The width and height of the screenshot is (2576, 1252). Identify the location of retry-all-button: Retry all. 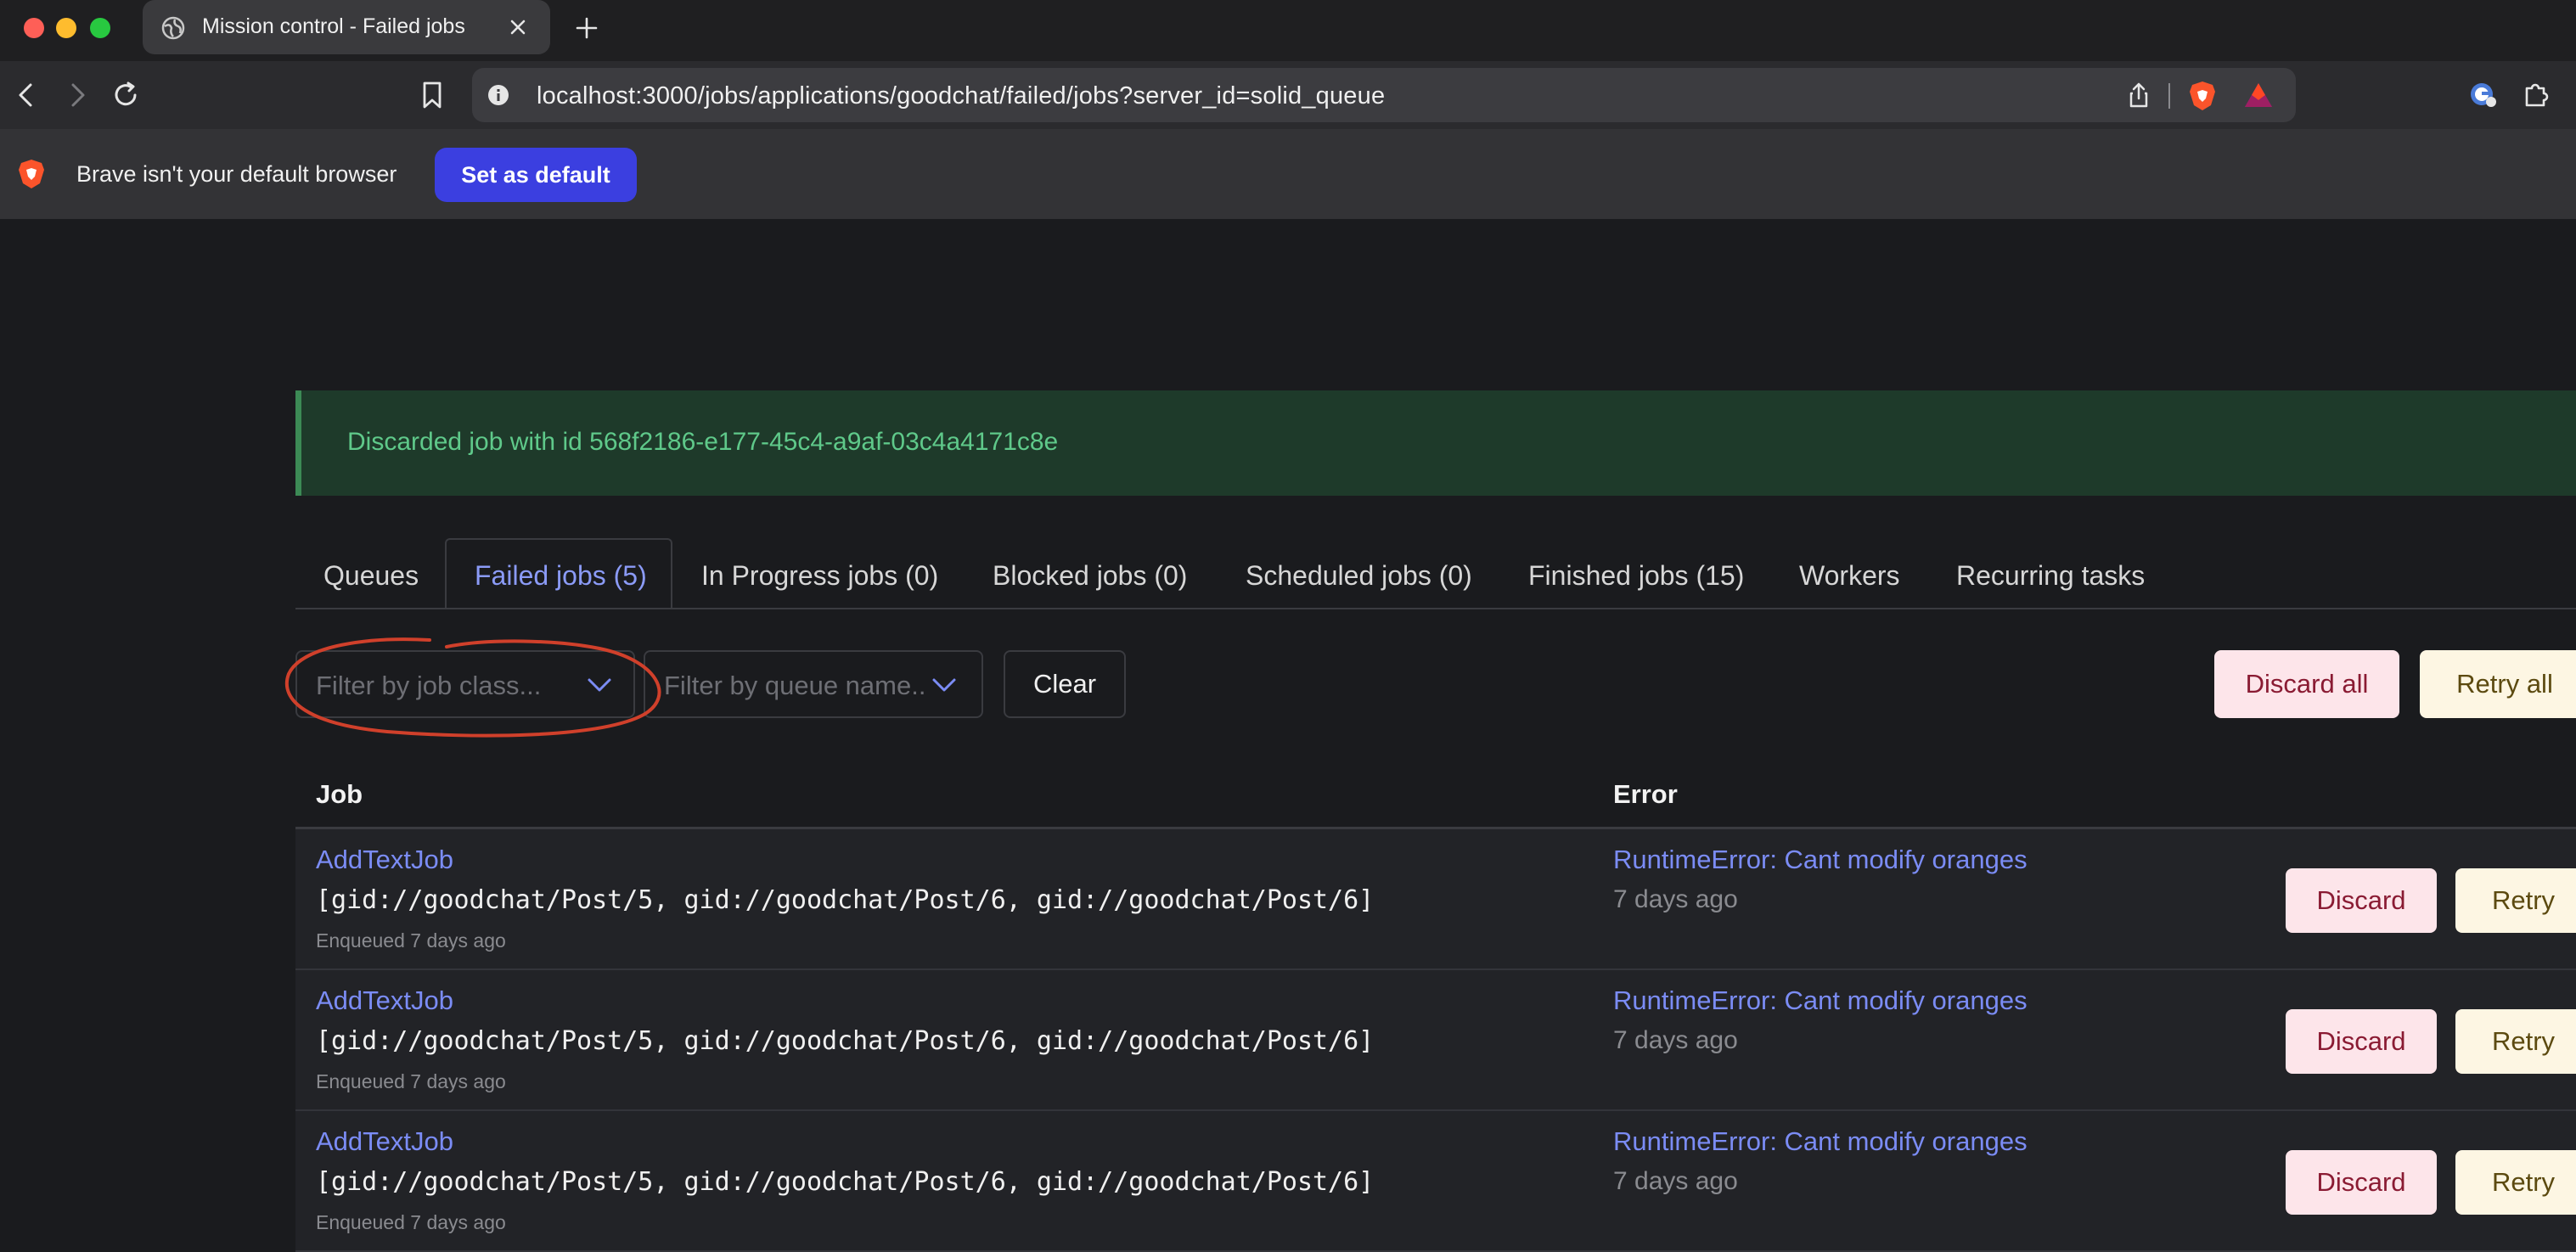
(2498, 684).